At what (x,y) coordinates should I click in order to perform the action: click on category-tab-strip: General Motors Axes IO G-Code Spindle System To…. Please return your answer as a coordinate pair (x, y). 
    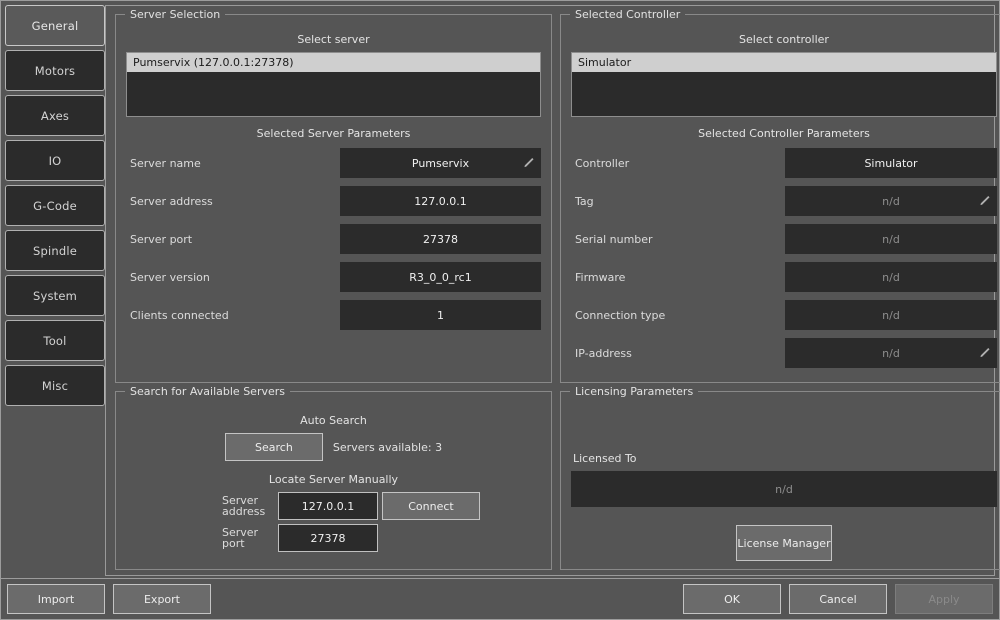
    Looking at the image, I should click on (53, 289).